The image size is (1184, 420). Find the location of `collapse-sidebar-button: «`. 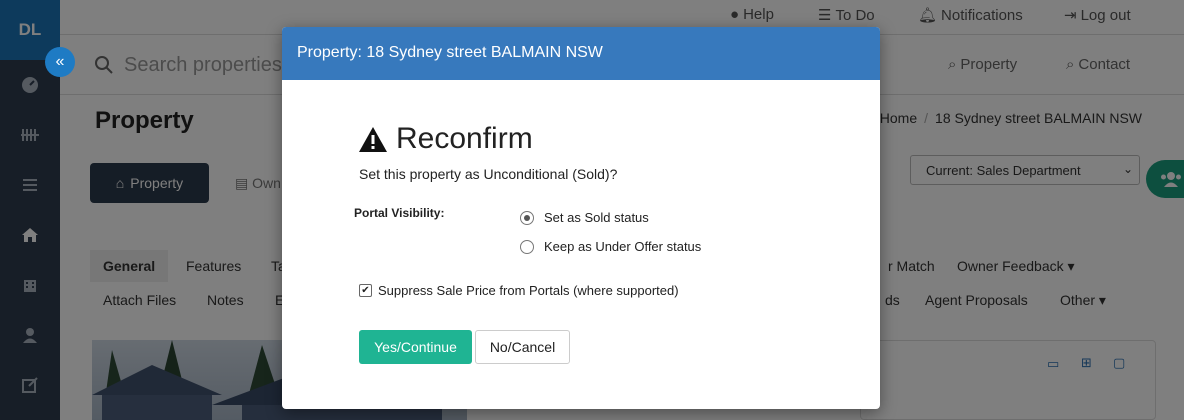

collapse-sidebar-button: « is located at coordinates (60, 62).